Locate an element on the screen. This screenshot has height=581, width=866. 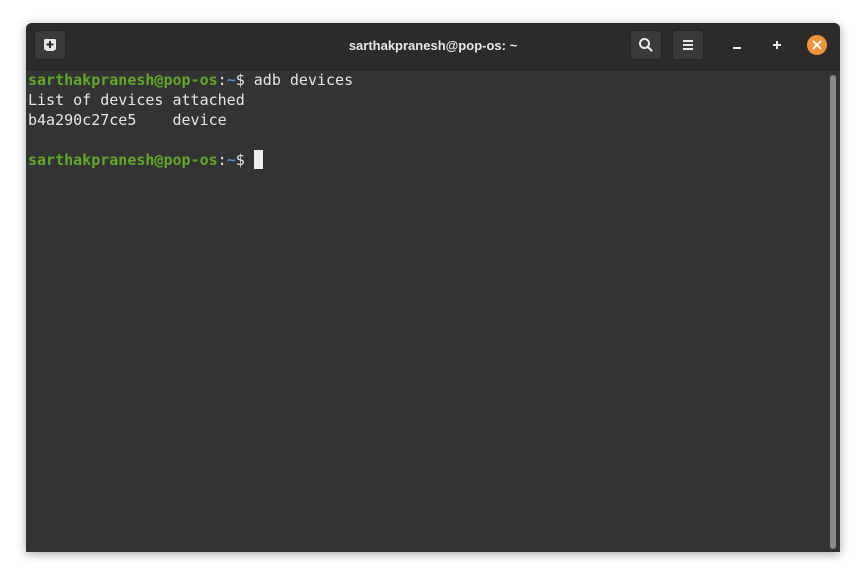
command-text: adb devices is located at coordinates (303, 80).